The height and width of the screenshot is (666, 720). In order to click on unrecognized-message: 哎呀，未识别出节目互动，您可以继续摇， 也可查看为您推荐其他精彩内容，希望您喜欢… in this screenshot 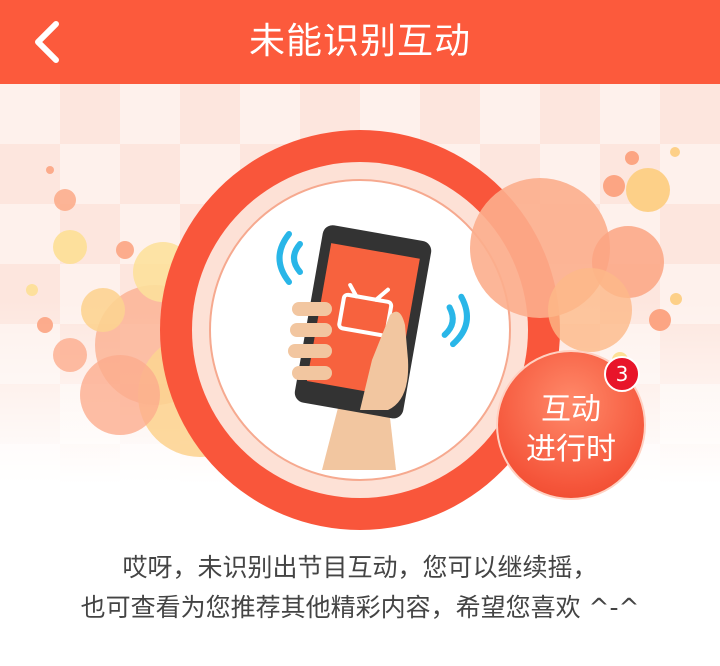, I will do `click(360, 588)`.